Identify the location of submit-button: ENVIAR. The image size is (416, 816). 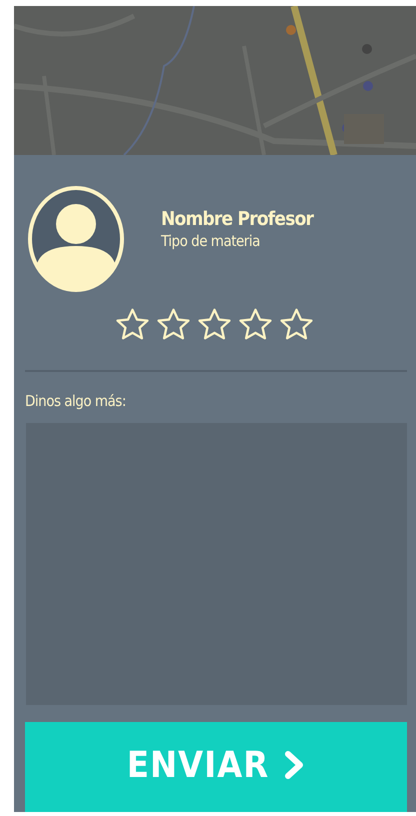
(216, 767).